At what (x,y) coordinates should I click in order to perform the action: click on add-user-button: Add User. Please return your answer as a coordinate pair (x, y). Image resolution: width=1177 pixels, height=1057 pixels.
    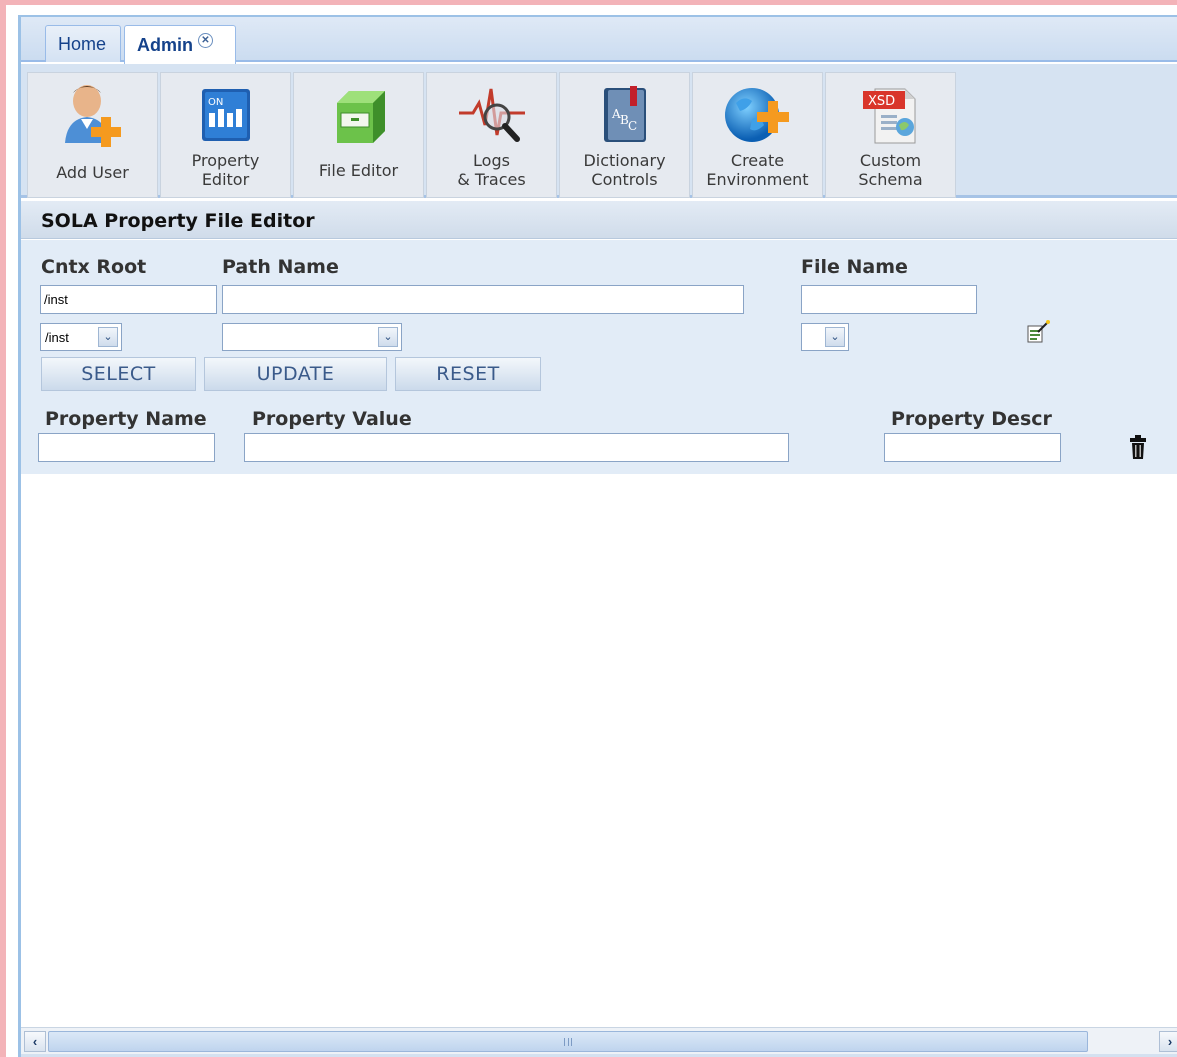
    Looking at the image, I should click on (92, 135).